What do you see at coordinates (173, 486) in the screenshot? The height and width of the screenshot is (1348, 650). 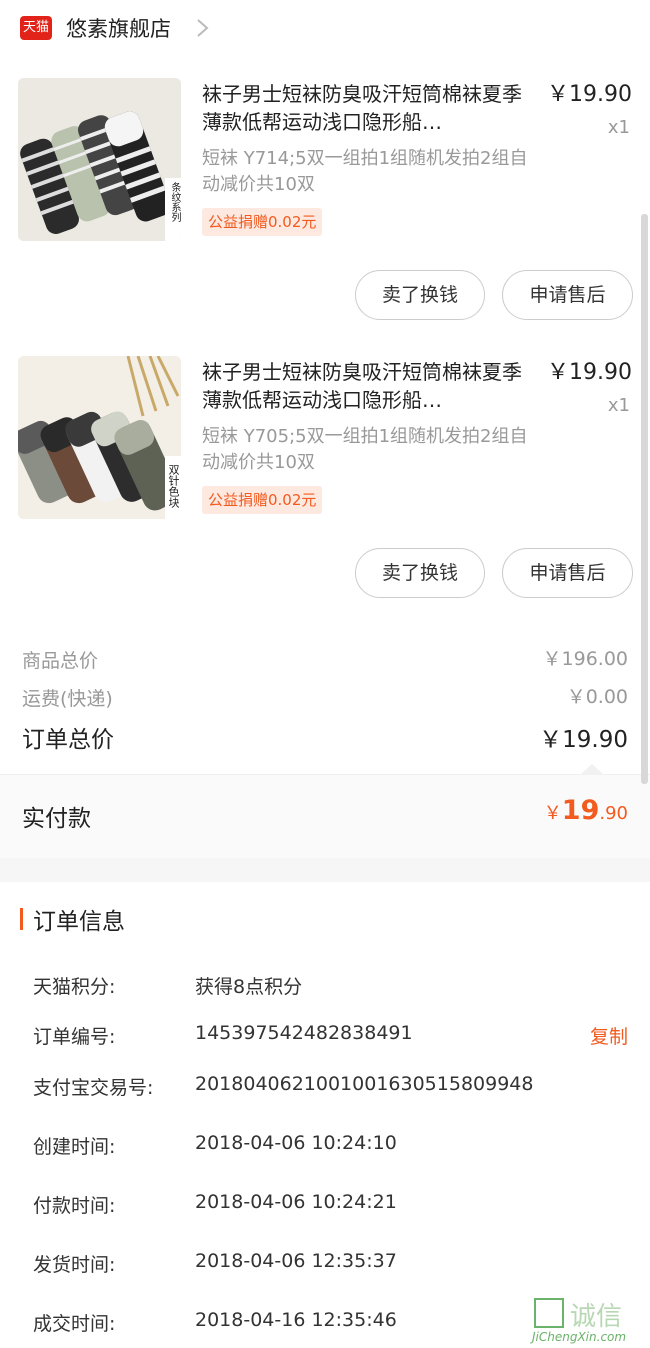 I see `product-image-caption: 双针色块` at bounding box center [173, 486].